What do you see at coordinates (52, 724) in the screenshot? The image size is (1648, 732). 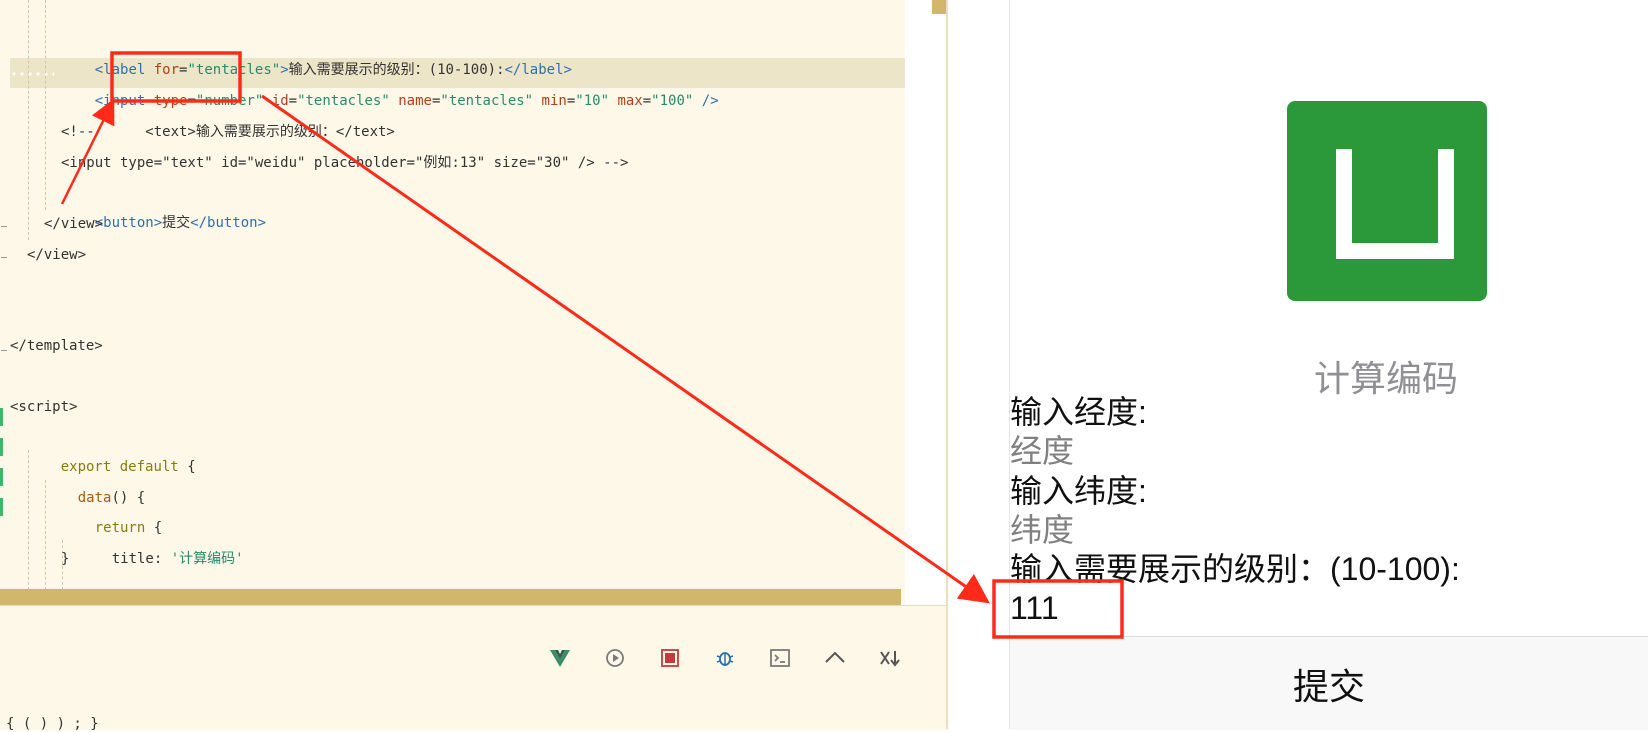 I see `console-output: { ( ) ) ; }` at bounding box center [52, 724].